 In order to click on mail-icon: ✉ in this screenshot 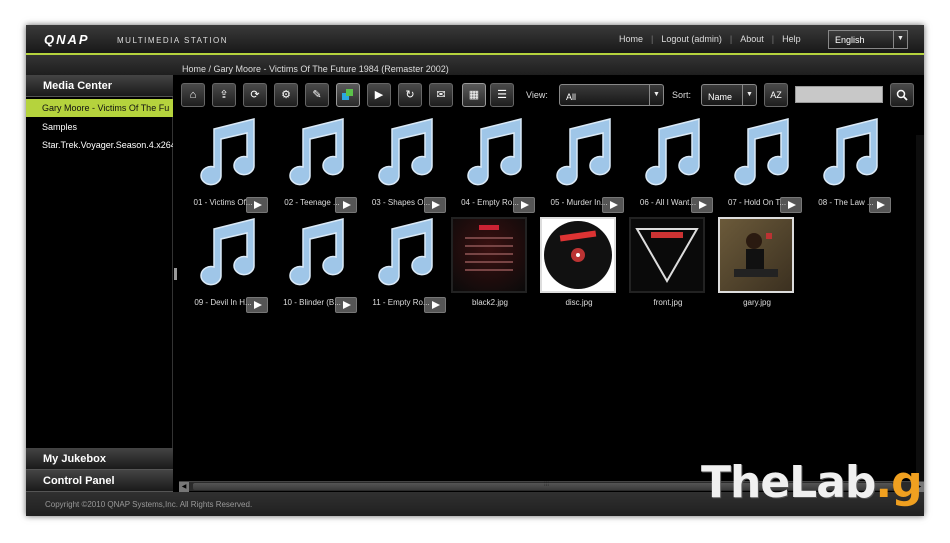, I will do `click(441, 95)`.